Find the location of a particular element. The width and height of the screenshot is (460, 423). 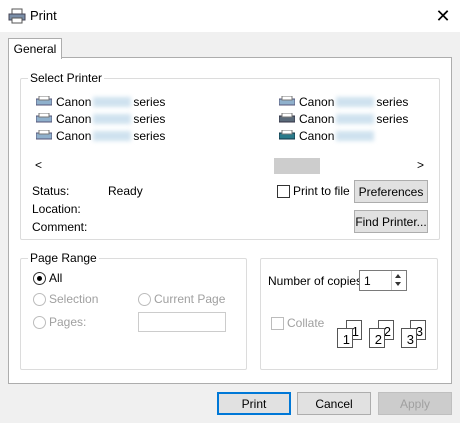

print-to-file-checkbox is located at coordinates (283, 191).